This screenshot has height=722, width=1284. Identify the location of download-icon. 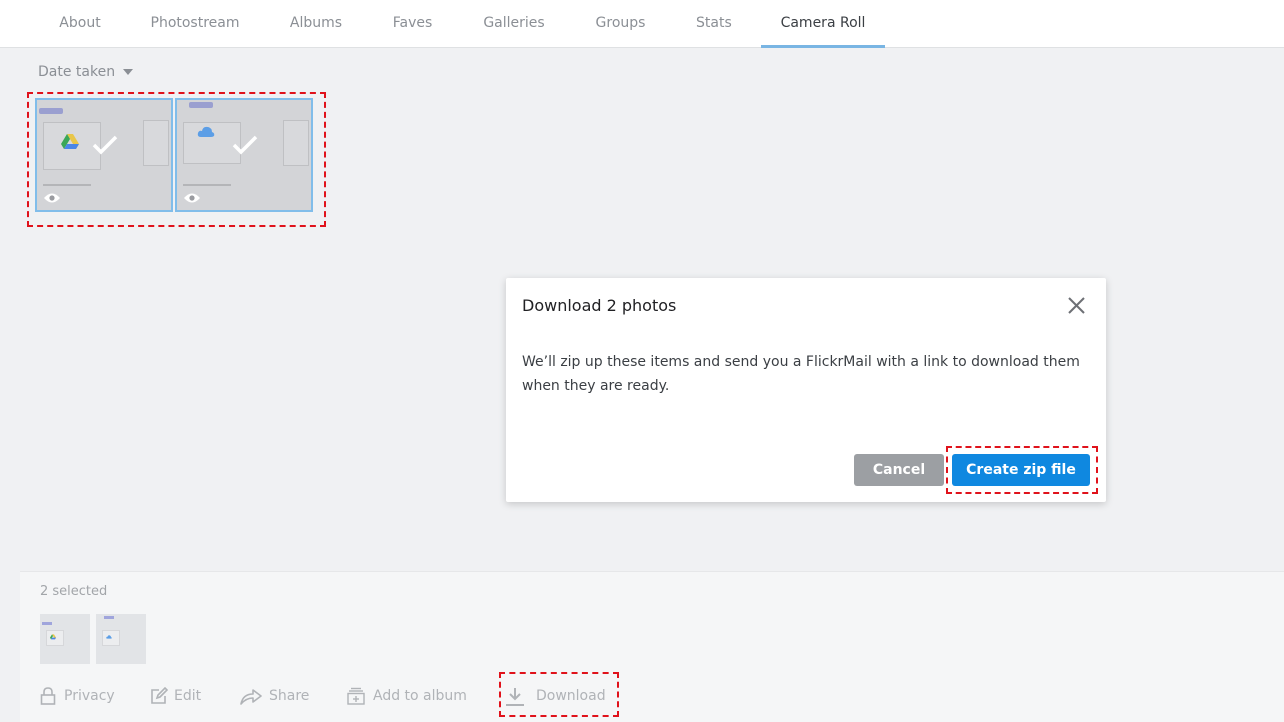
(515, 697).